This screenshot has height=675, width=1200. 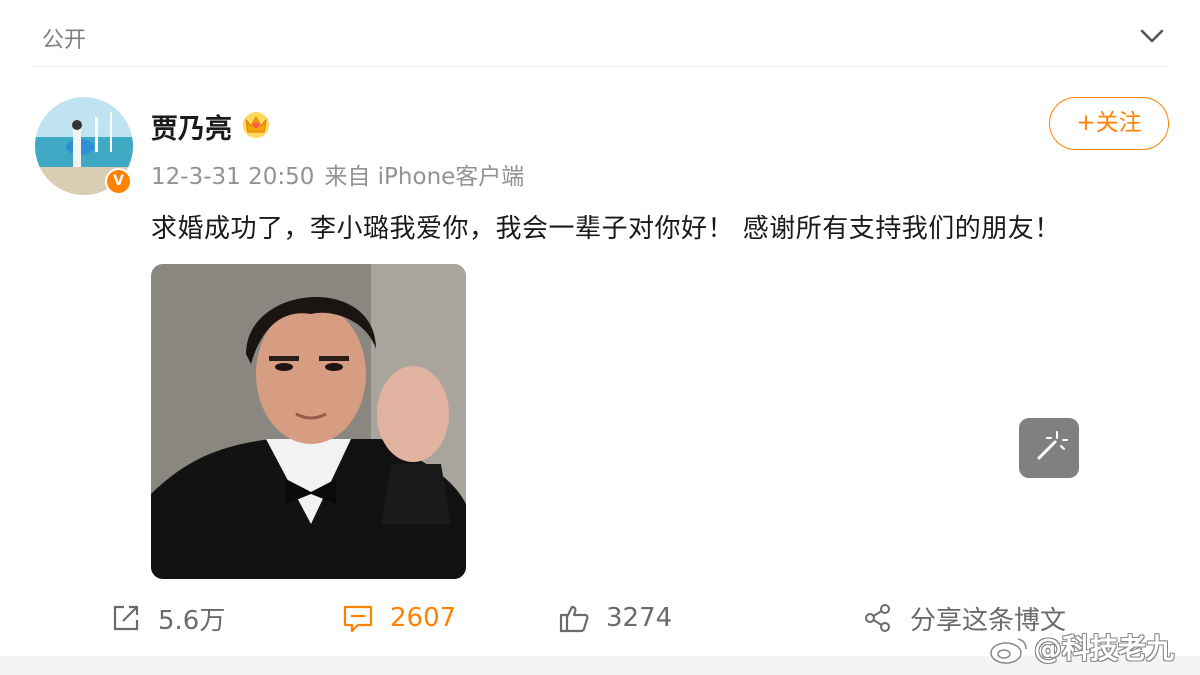 I want to click on like-button: 3274, so click(x=615, y=618).